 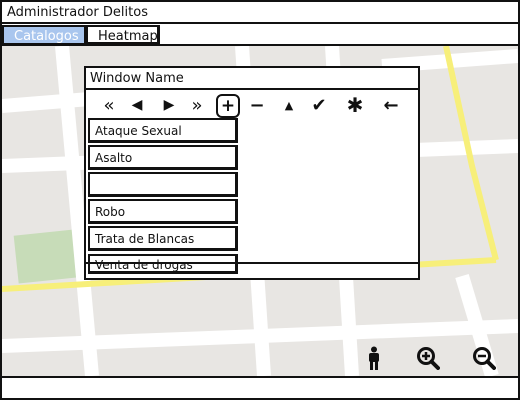 I want to click on window-toolbar: « ◀ ▶ » + − ▲ ✔ ✱ ←, so click(x=252, y=105).